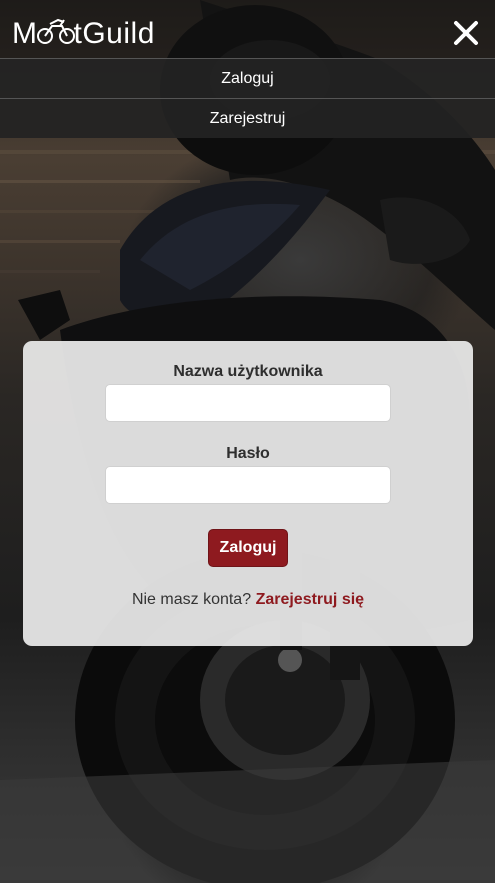 The width and height of the screenshot is (495, 883). Describe the element at coordinates (248, 371) in the screenshot. I see `username-label: Nazwa użytkownika` at that location.